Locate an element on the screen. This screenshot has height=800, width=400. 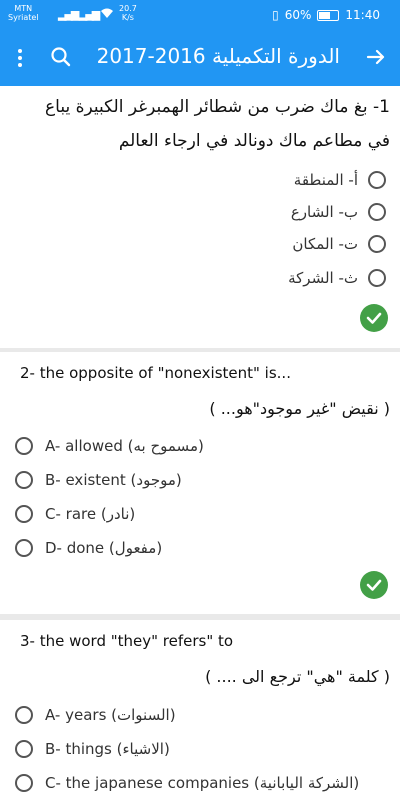
question-3-line-2: ( كلمة "هي" ترجع الى .... ) is located at coordinates (297, 676).